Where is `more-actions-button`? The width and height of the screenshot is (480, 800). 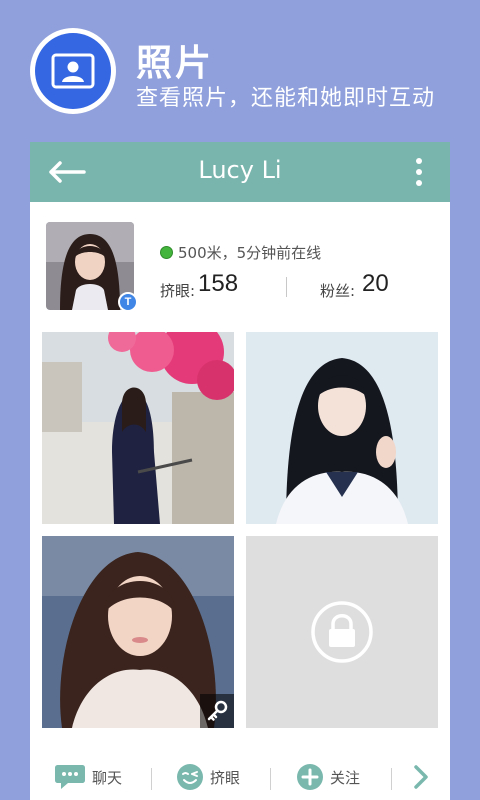 more-actions-button is located at coordinates (421, 777).